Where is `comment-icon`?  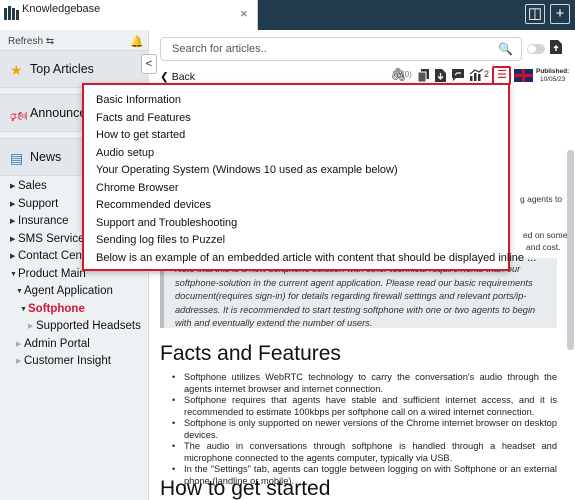
comment-icon is located at coordinates (458, 75).